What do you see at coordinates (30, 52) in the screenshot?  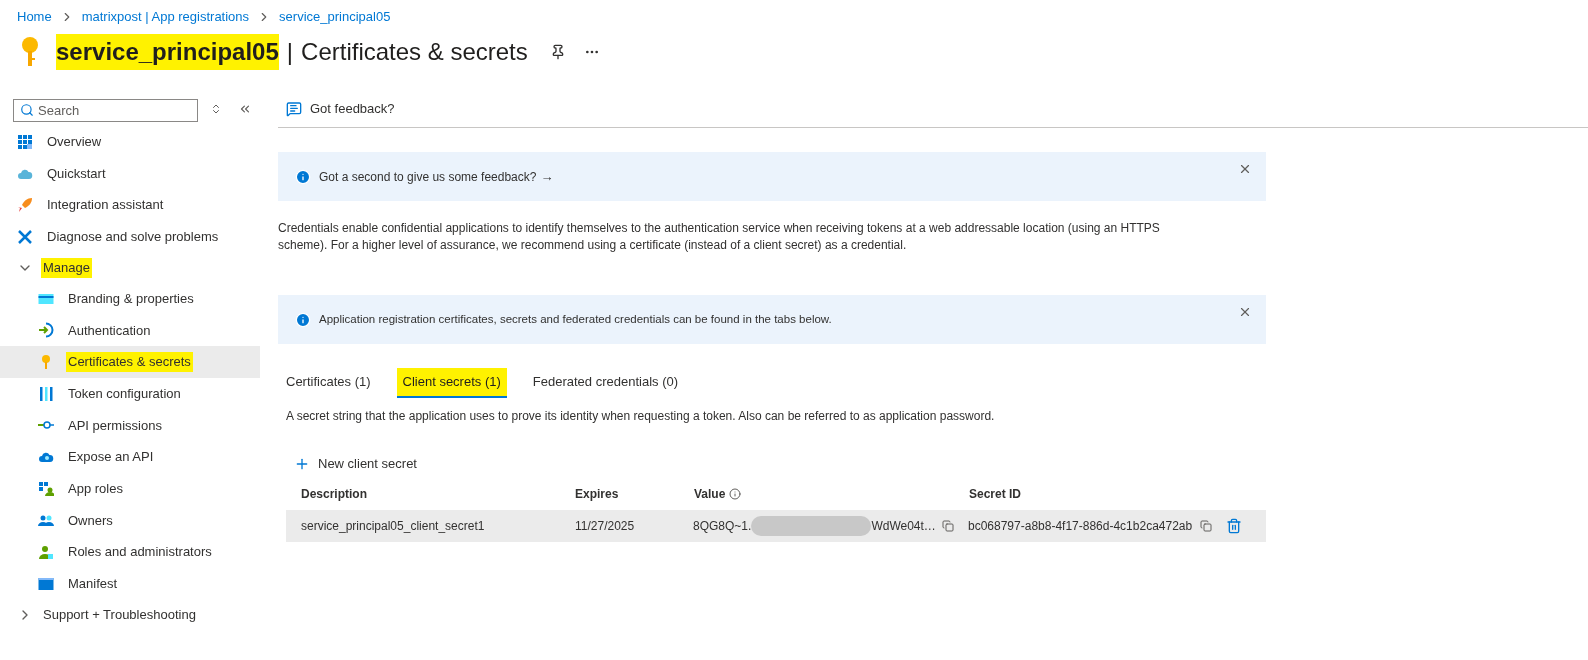 I see `key-icon` at bounding box center [30, 52].